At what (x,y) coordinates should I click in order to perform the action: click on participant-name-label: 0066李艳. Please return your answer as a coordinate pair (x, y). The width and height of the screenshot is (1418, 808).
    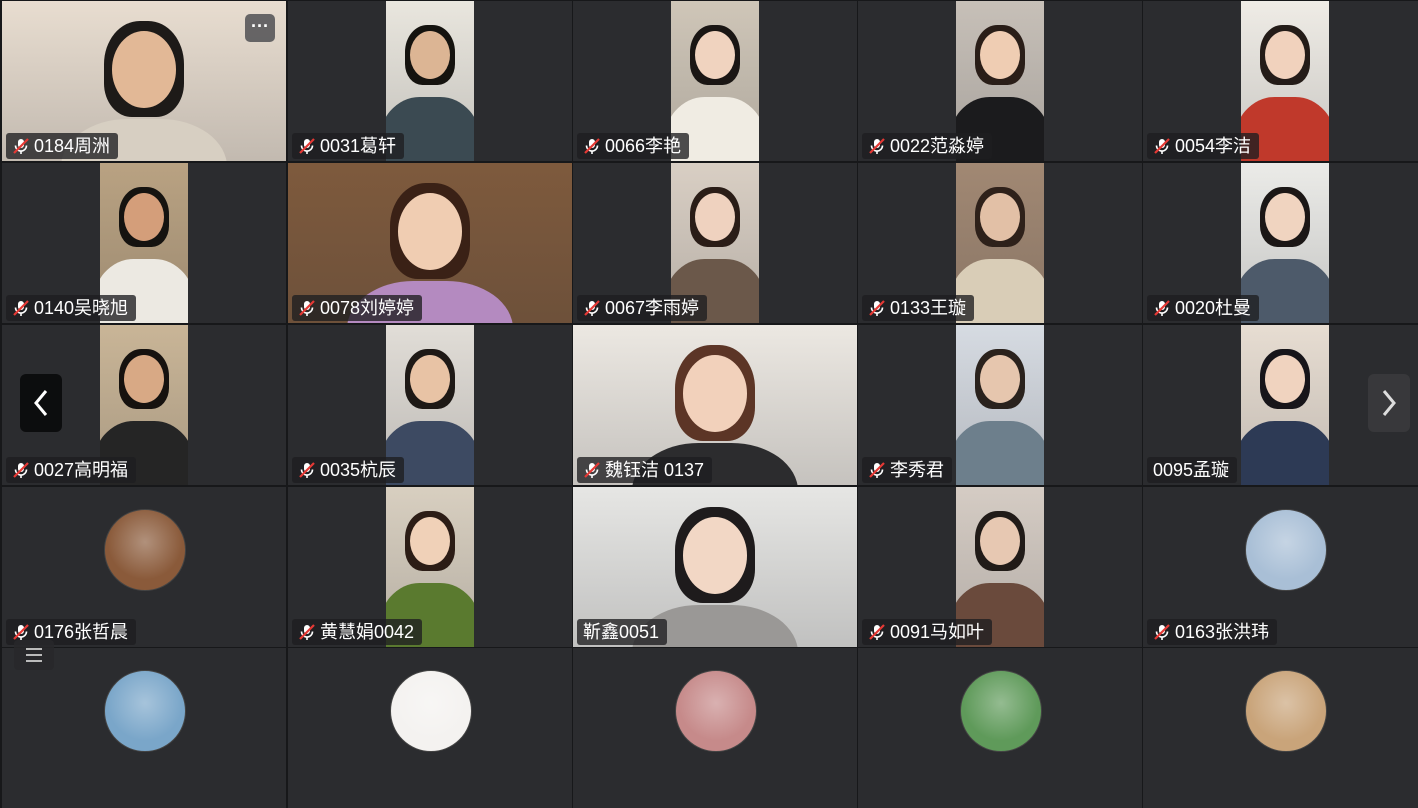
    Looking at the image, I should click on (633, 146).